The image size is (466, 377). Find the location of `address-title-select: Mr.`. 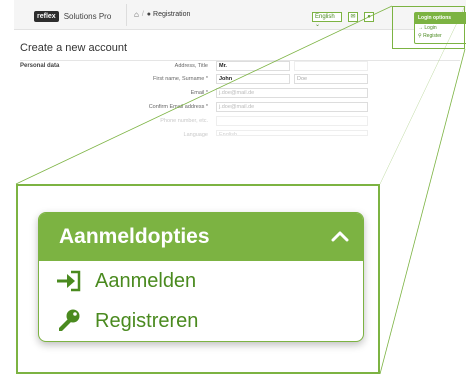

address-title-select: Mr. is located at coordinates (253, 66).